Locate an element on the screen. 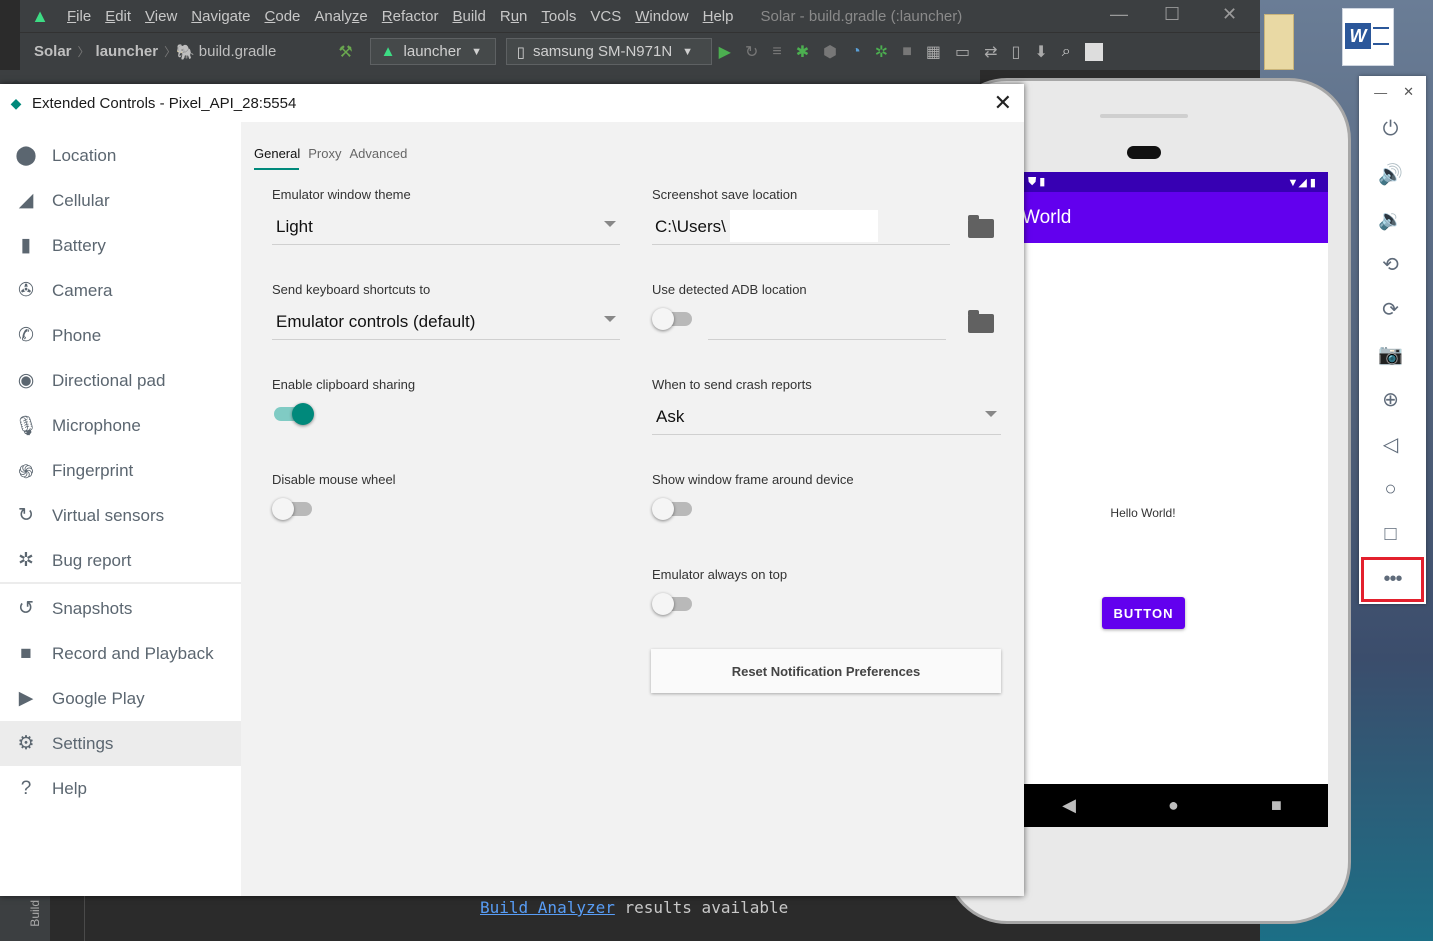 This screenshot has height=941, width=1433. sync-gradle-icon: ⇄ is located at coordinates (990, 52).